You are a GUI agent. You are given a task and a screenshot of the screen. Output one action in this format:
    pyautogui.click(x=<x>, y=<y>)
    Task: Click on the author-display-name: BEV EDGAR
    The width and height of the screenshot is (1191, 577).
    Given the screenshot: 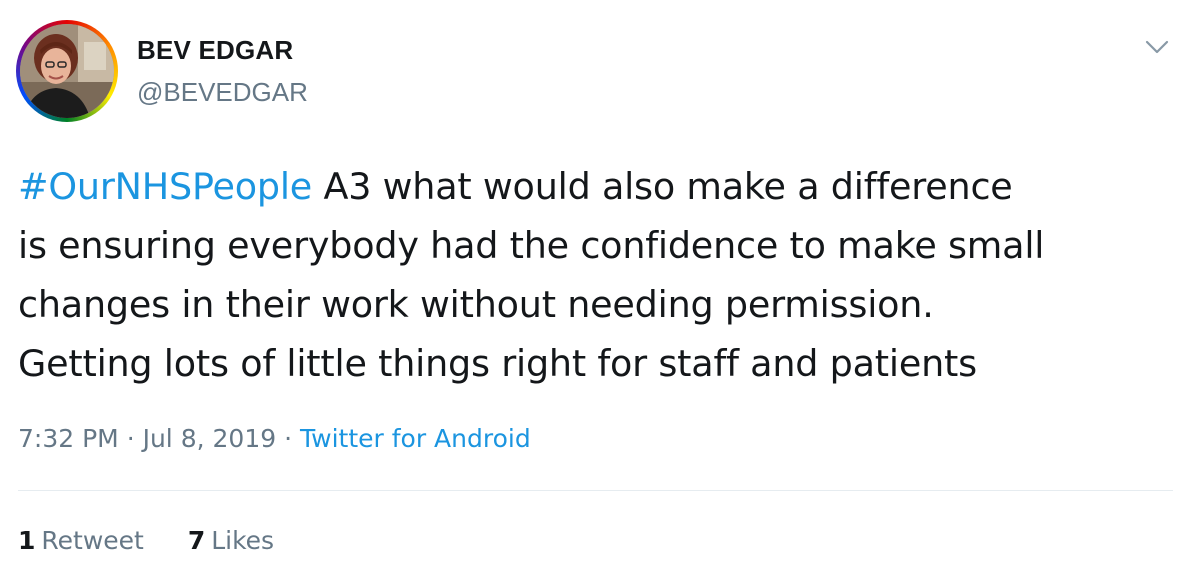 What is the action you would take?
    pyautogui.click(x=215, y=50)
    